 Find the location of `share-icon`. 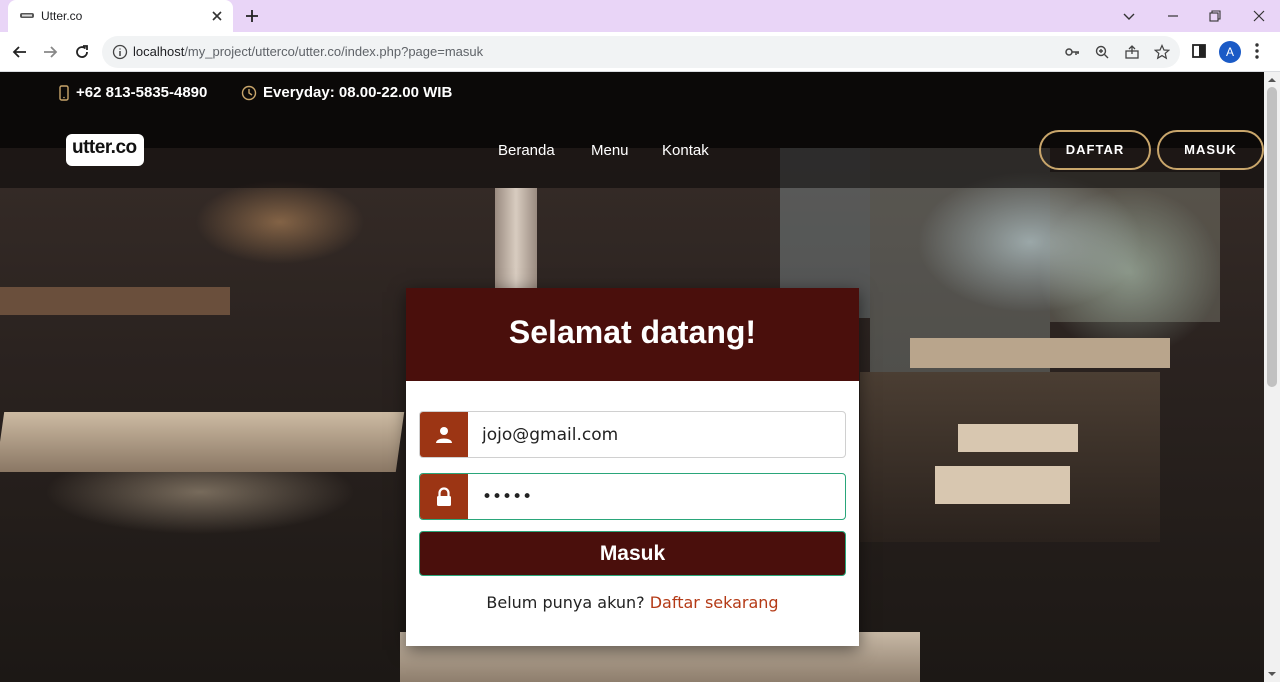

share-icon is located at coordinates (1132, 52).